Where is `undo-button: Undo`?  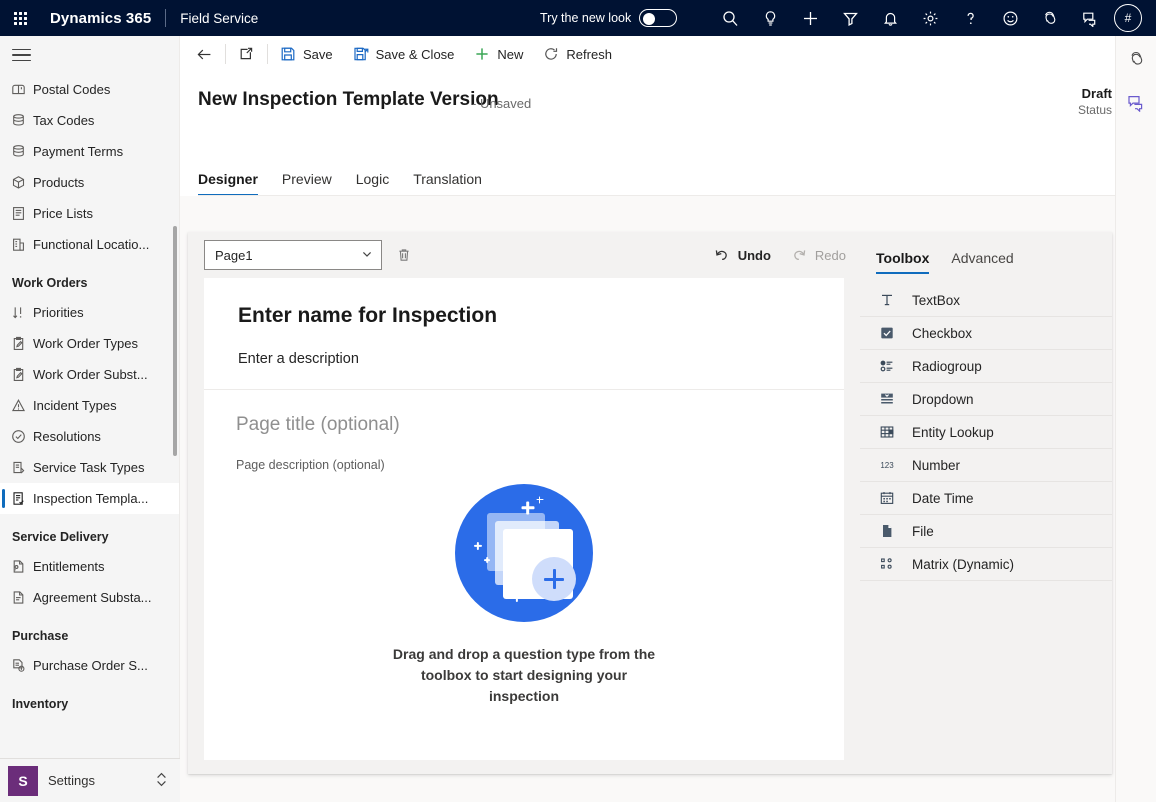 undo-button: Undo is located at coordinates (742, 255).